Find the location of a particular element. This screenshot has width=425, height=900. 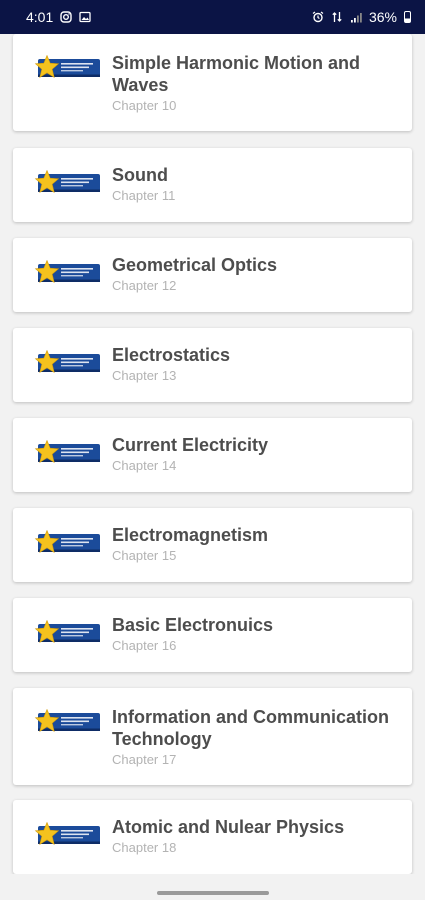

chapter-text: Atomic and Nulear Physics Chapter 18 is located at coordinates (255, 836).